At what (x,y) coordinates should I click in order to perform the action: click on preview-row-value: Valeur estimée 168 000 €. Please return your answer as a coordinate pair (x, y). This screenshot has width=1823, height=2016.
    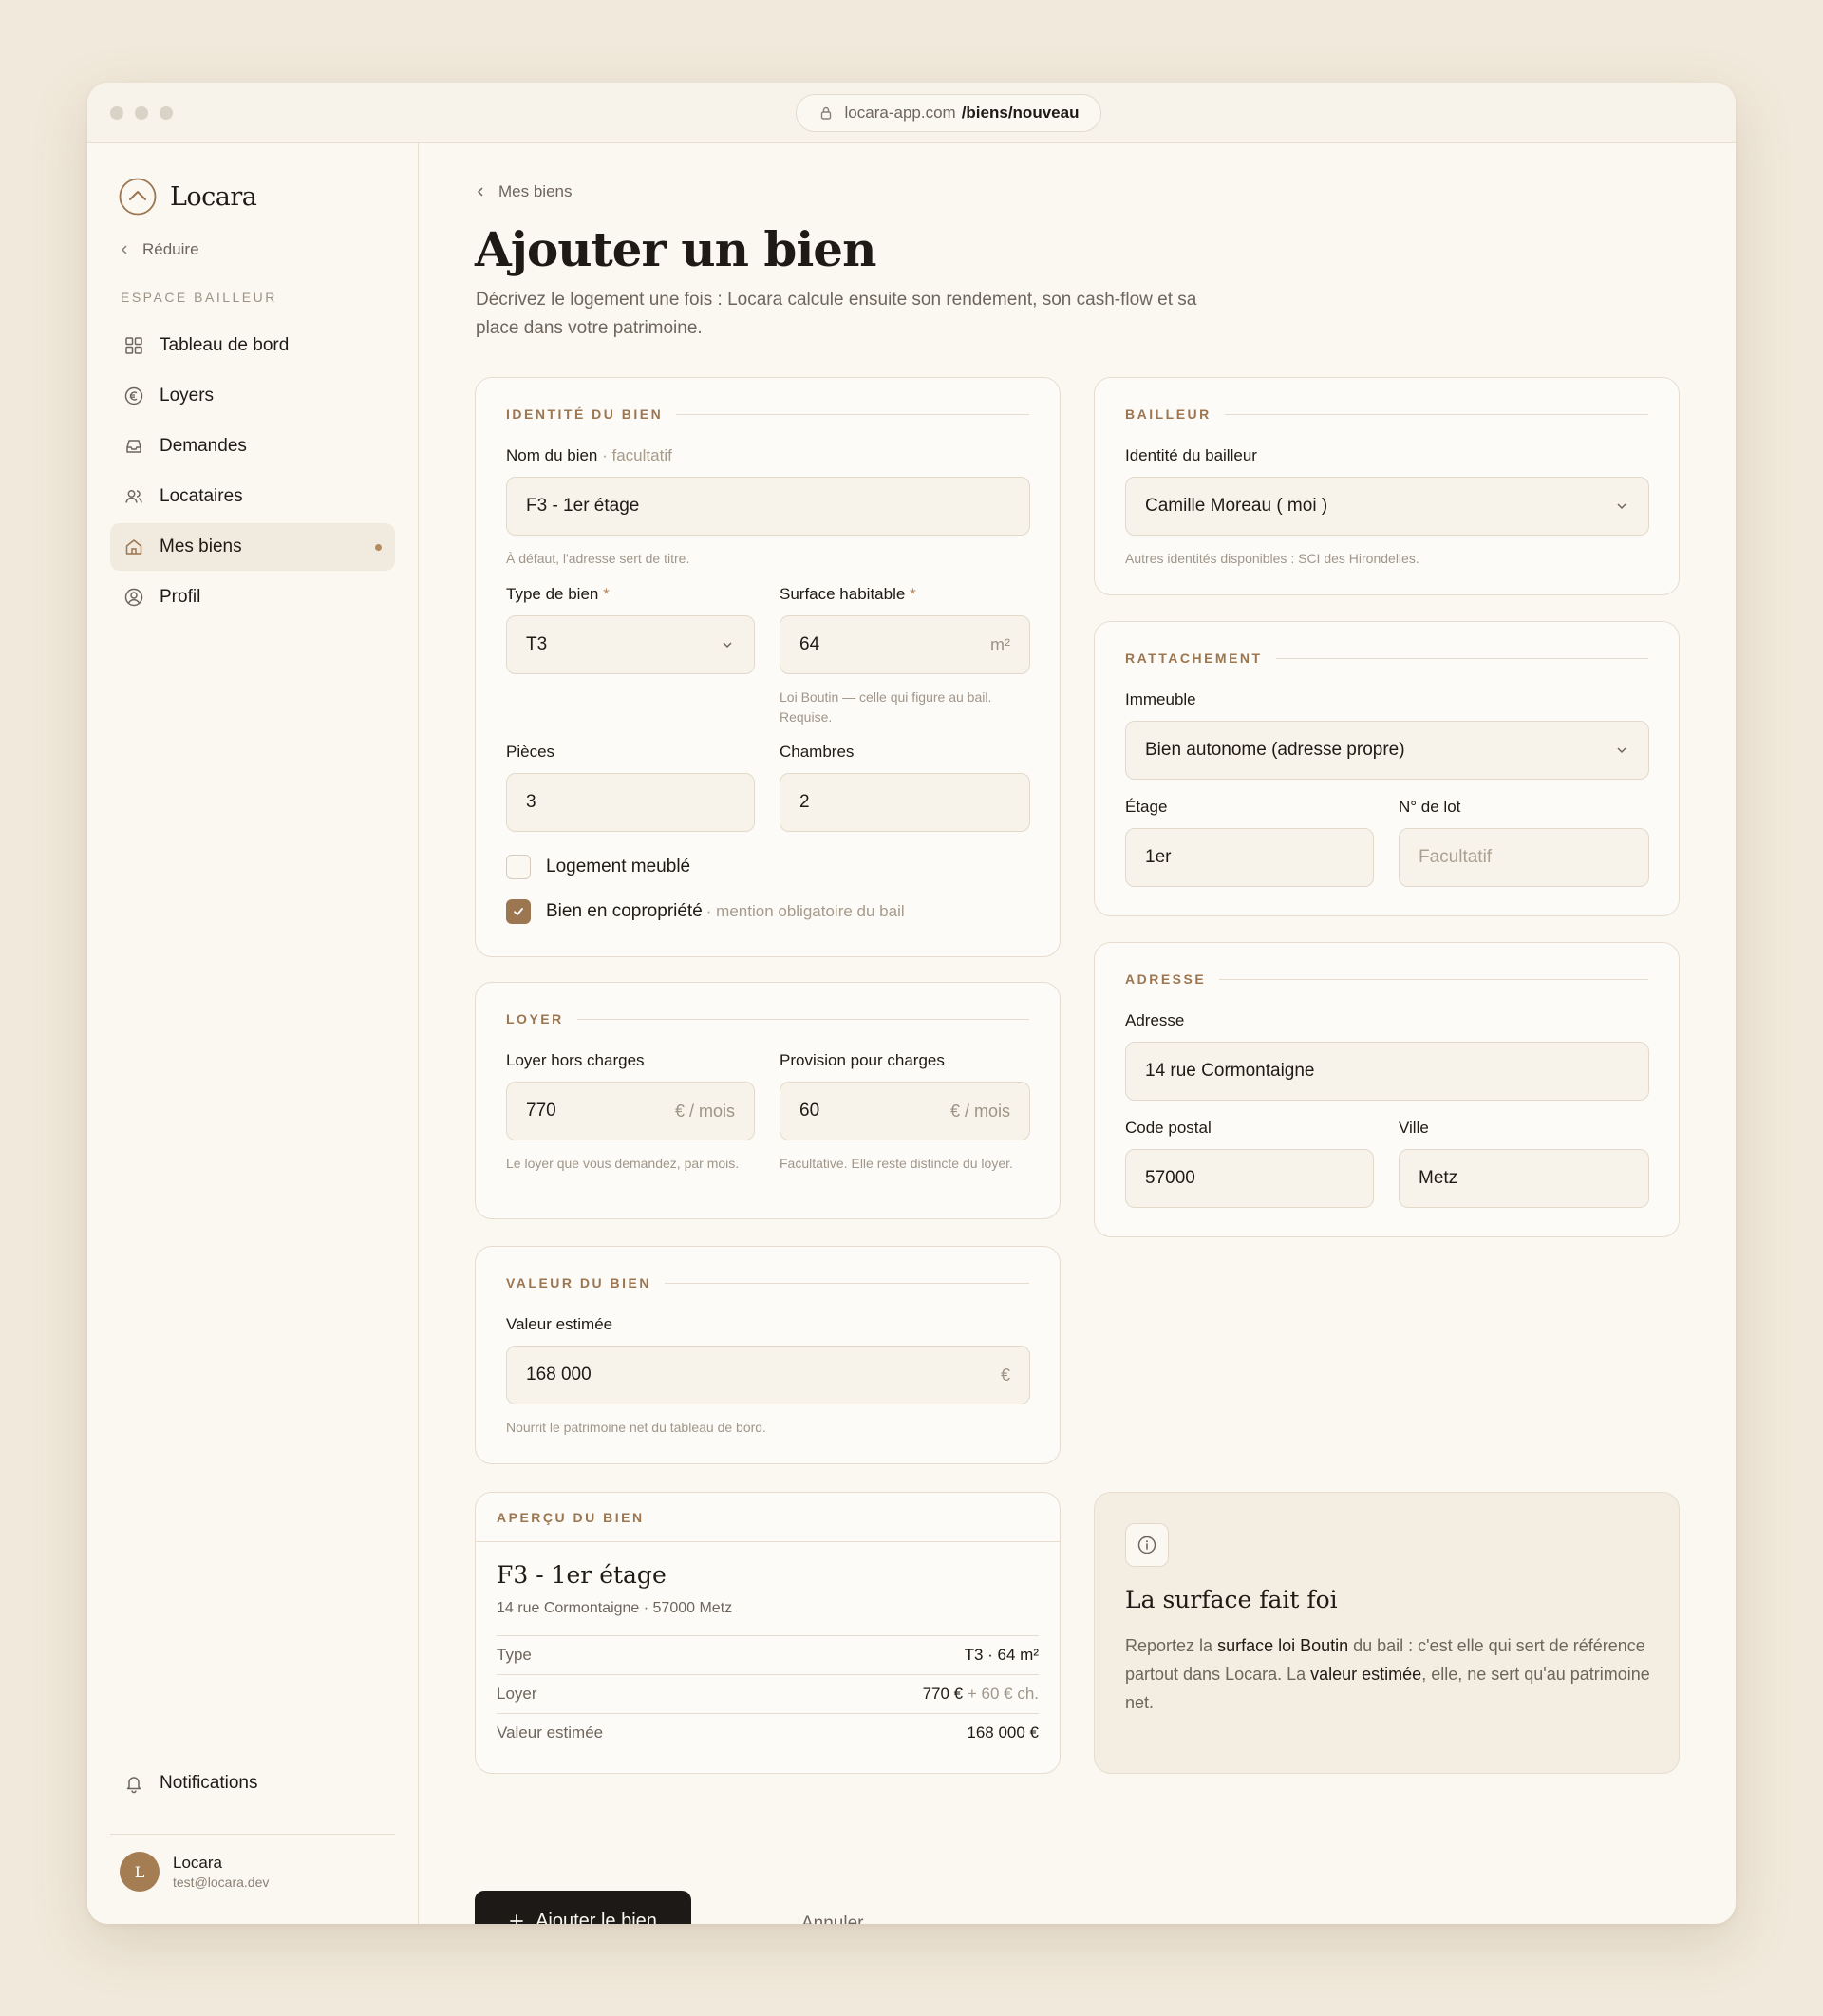
    Looking at the image, I should click on (768, 1732).